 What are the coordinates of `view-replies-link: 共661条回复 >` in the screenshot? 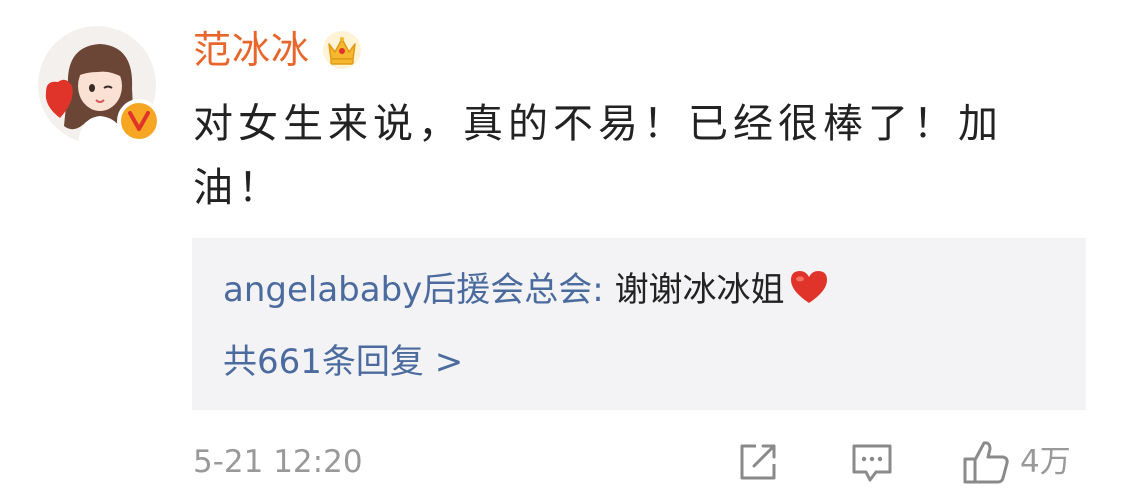 It's located at (343, 362).